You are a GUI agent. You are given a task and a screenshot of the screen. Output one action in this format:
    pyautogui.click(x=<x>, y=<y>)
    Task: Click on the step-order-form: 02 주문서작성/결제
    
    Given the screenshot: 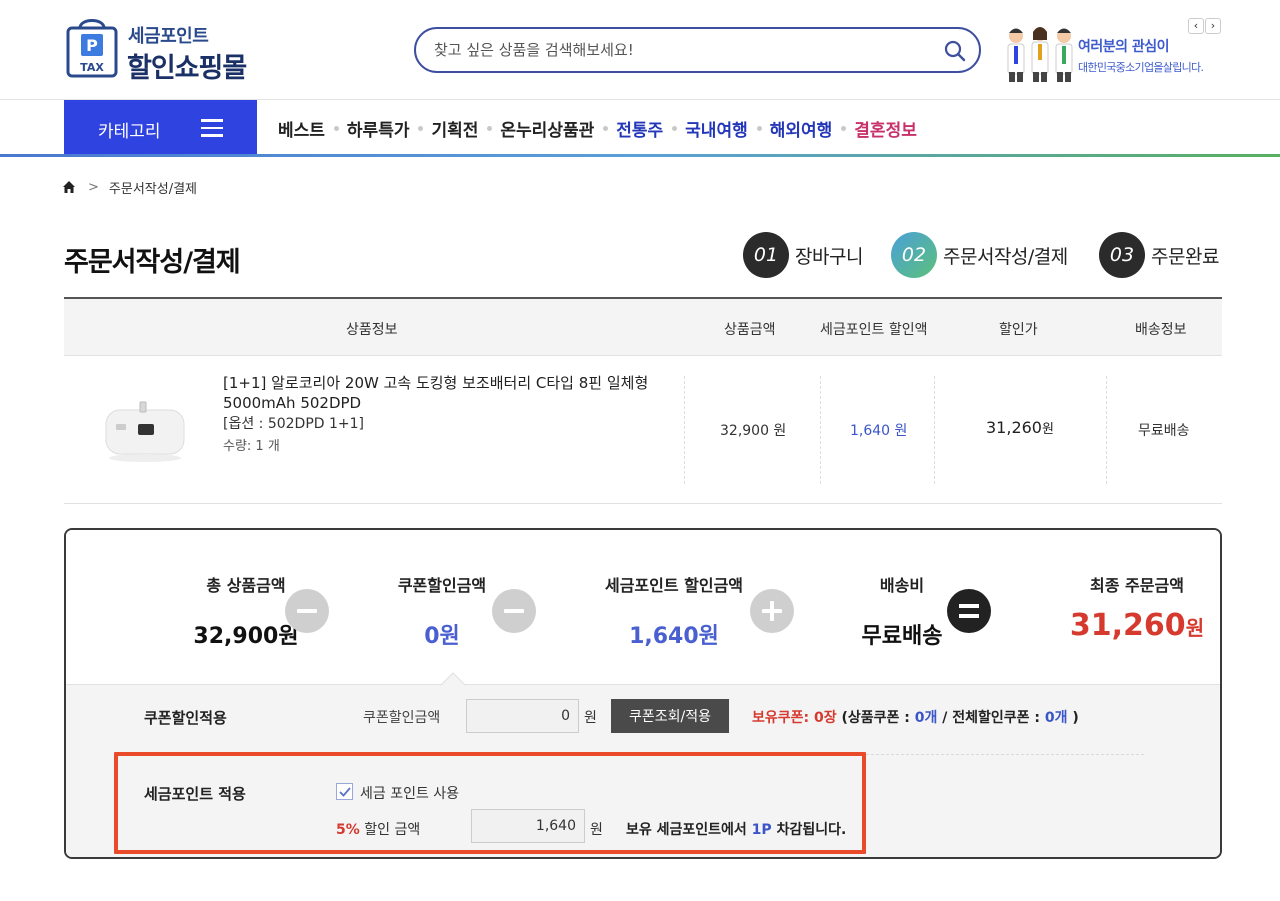 What is the action you would take?
    pyautogui.click(x=979, y=255)
    